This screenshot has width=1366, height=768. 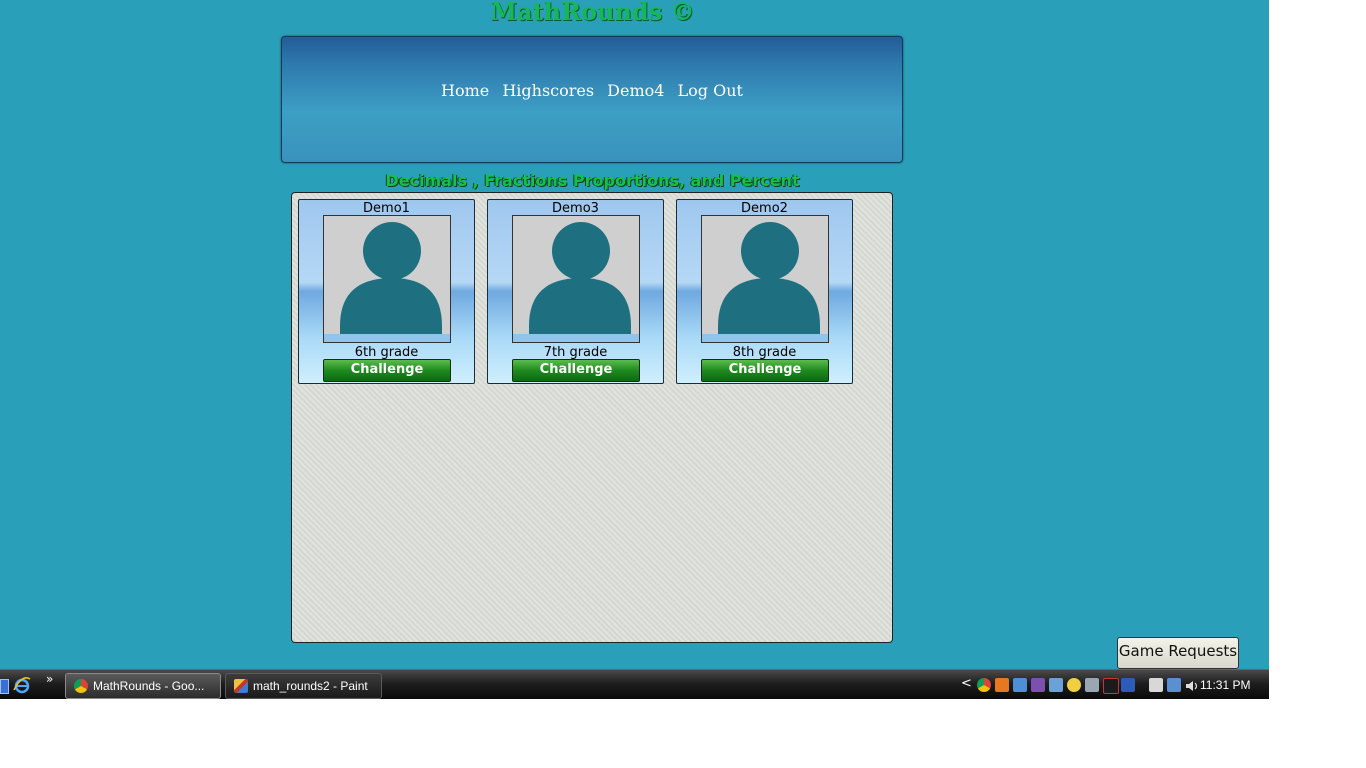 What do you see at coordinates (1192, 685) in the screenshot?
I see `volume-icon` at bounding box center [1192, 685].